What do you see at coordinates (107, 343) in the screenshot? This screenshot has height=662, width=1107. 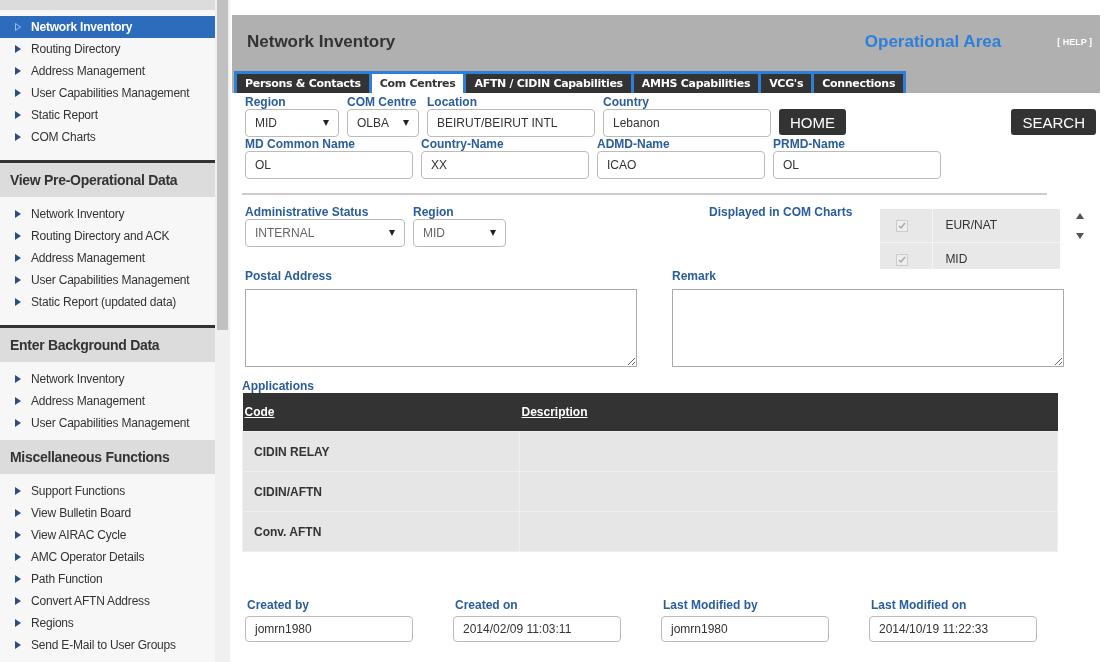 I see `section-heading: Enter Background Data` at bounding box center [107, 343].